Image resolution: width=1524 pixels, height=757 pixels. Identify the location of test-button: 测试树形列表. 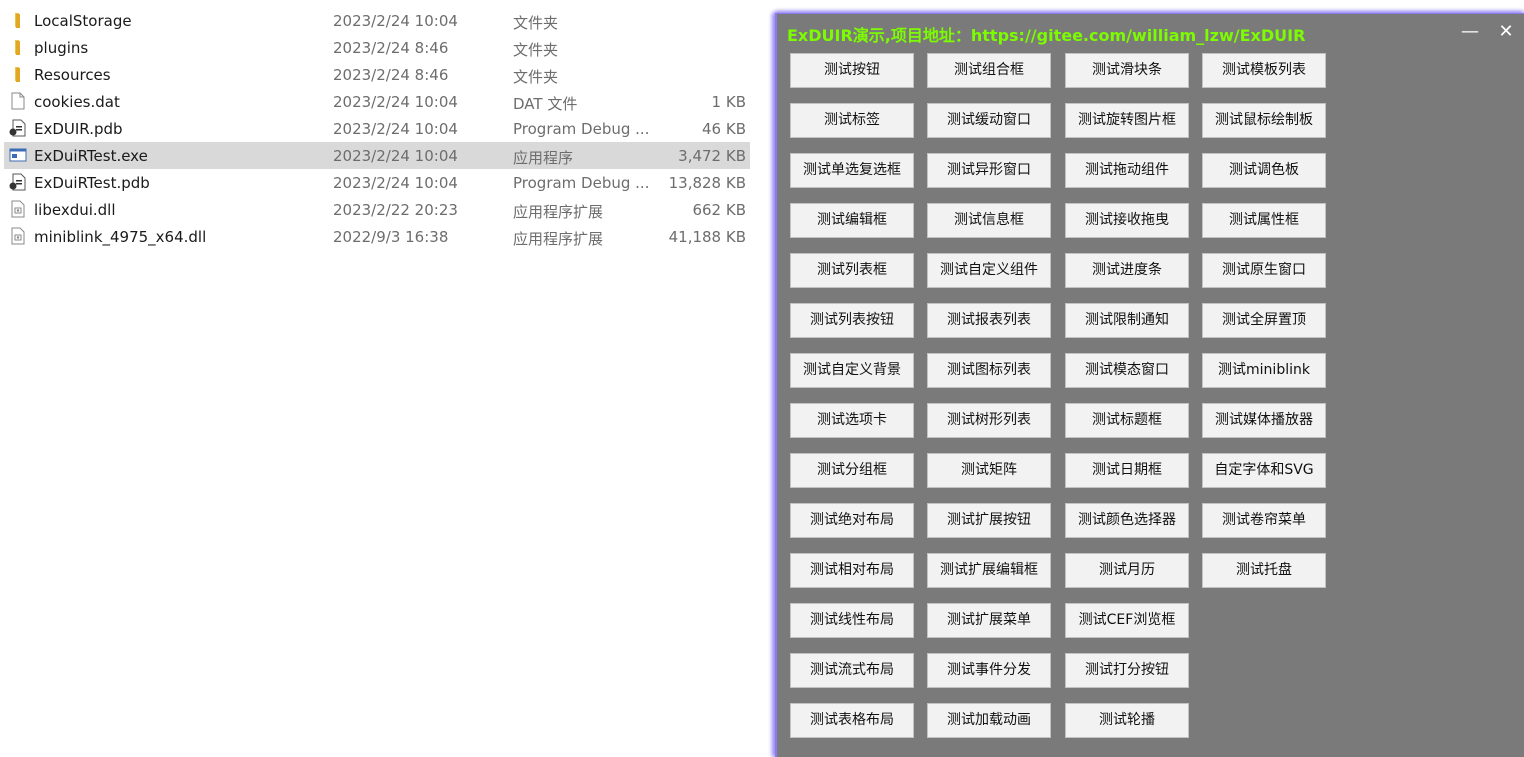
(989, 420).